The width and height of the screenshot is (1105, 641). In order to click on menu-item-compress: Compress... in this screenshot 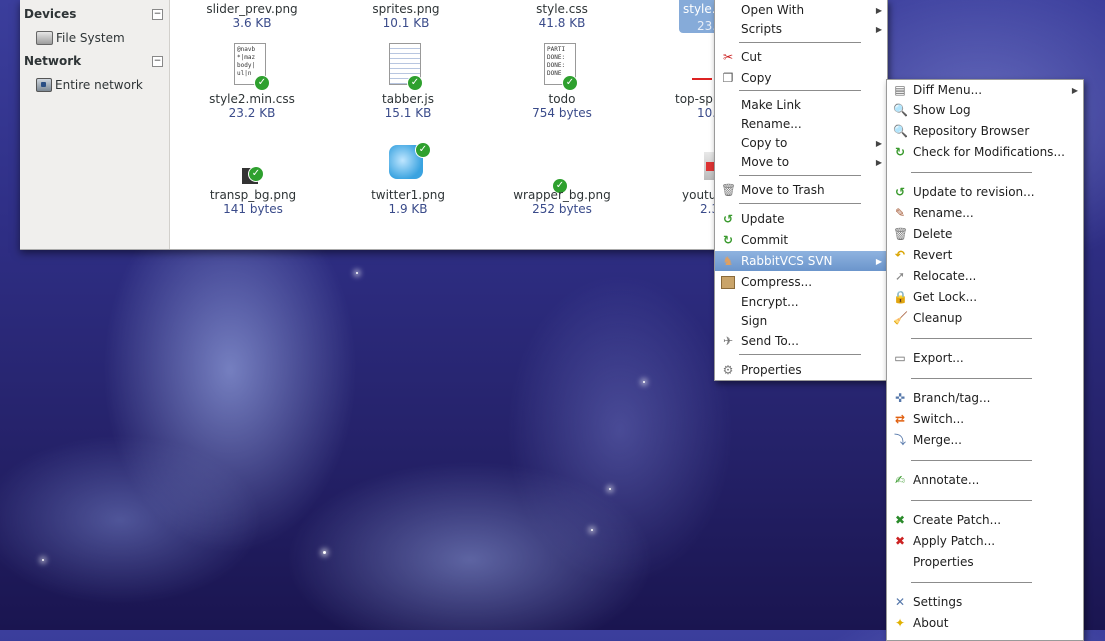, I will do `click(801, 282)`.